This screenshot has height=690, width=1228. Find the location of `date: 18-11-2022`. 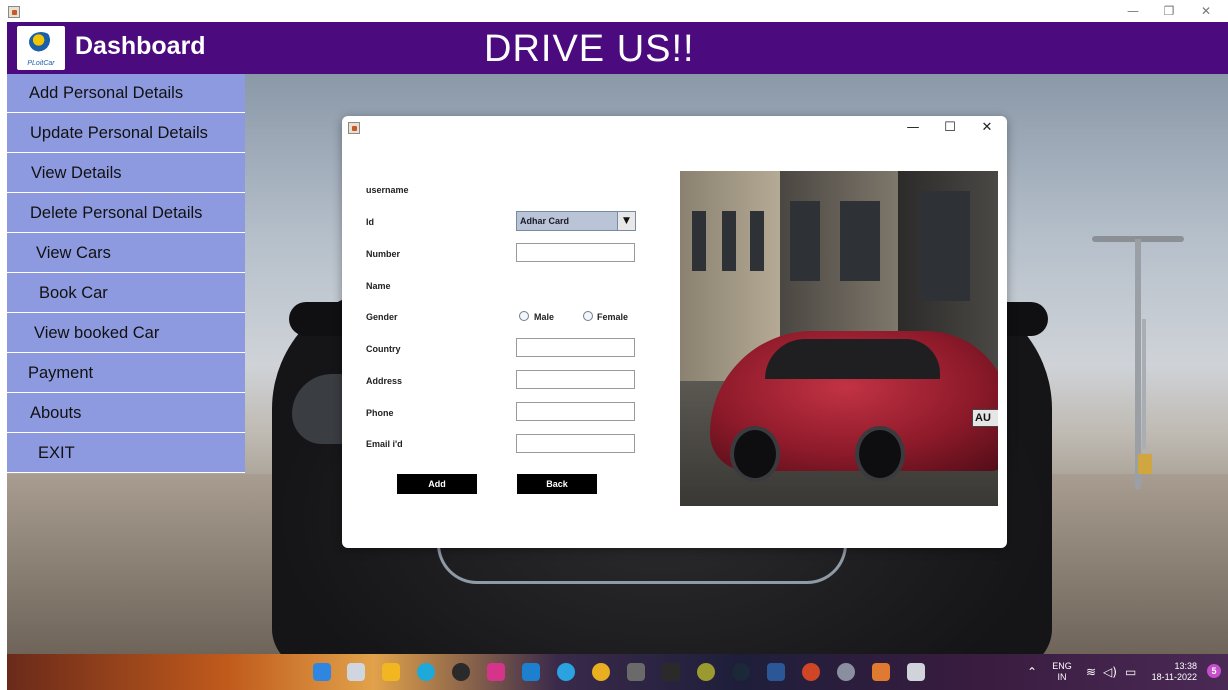

date: 18-11-2022 is located at coordinates (1174, 677).